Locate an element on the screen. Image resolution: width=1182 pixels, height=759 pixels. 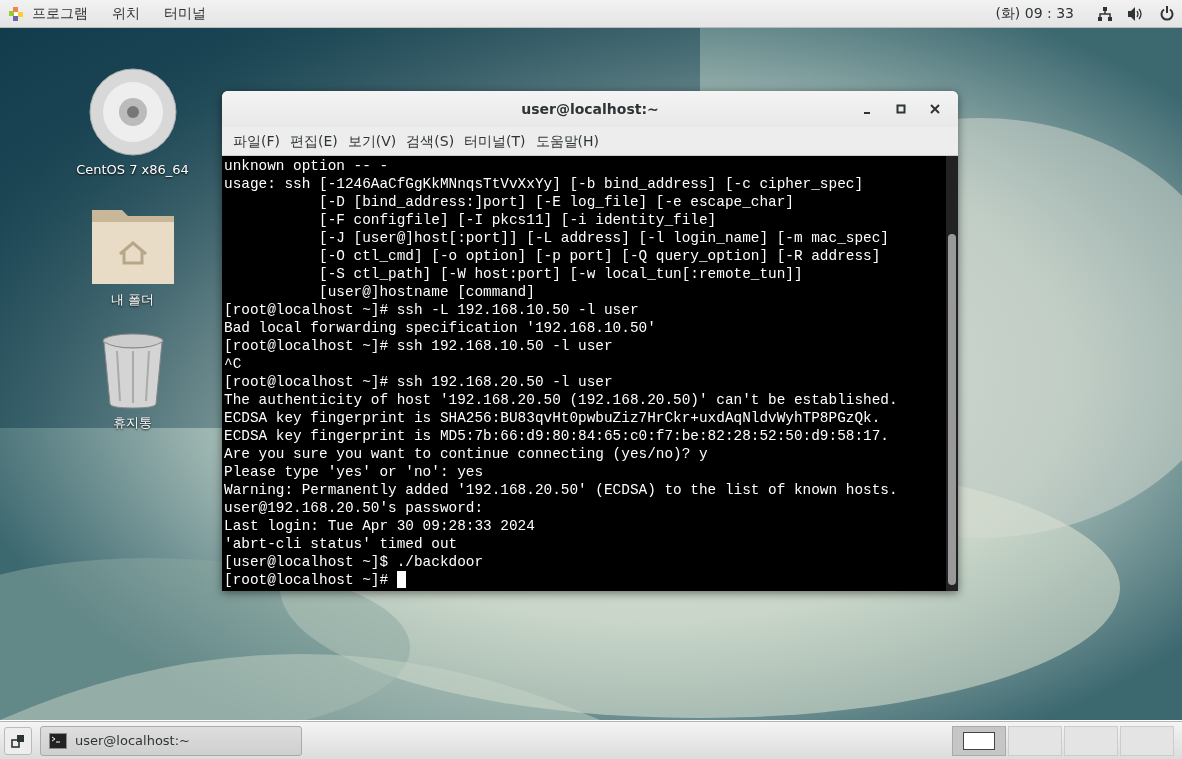
terminal-line: [root@localhost ~]# ssh 192.168.10.50 -l user is located at coordinates (418, 346).